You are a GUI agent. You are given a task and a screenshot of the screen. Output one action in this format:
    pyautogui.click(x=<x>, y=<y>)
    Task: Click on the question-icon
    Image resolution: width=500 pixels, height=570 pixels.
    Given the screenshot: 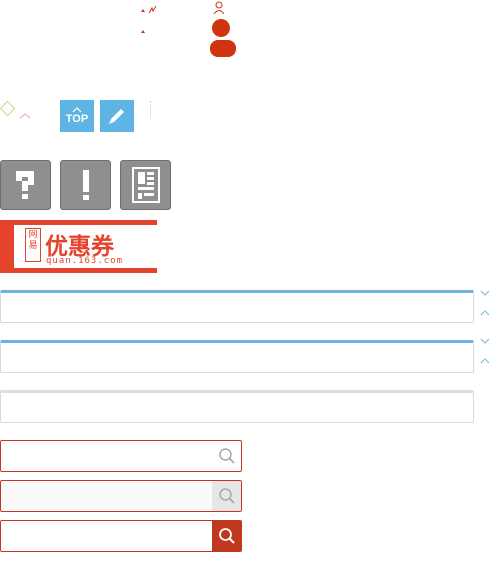 What is the action you would take?
    pyautogui.click(x=24, y=185)
    